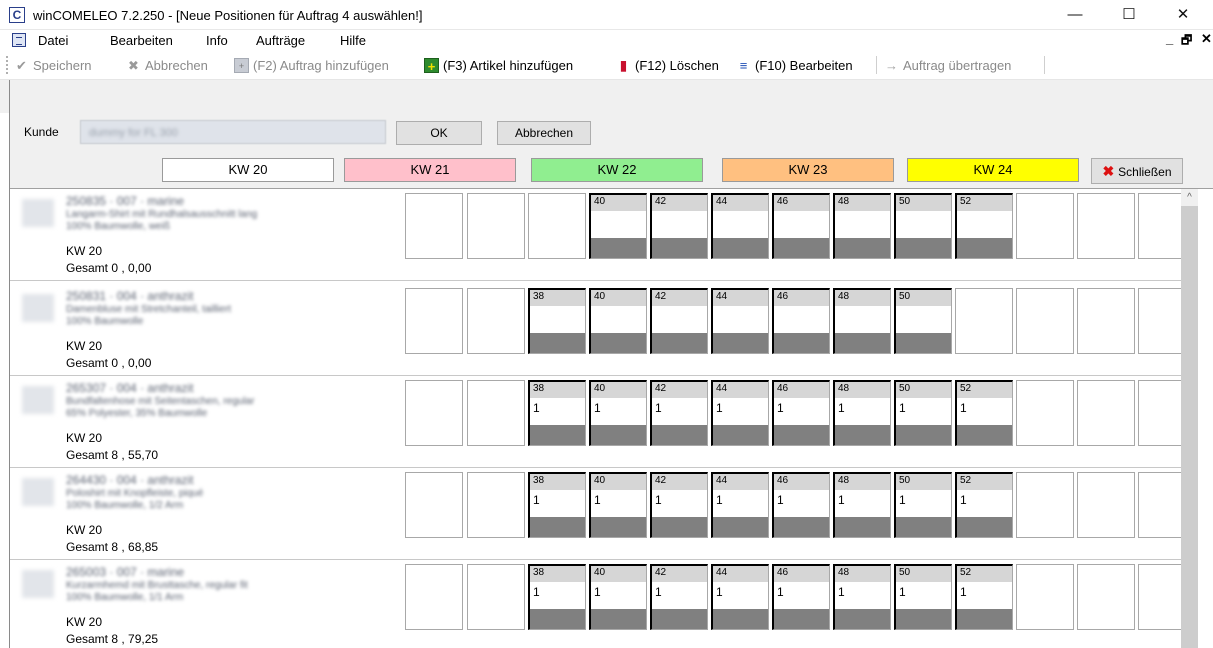 The image size is (1213, 648). Describe the element at coordinates (667, 65) in the screenshot. I see `delete-button: ▮ (F12) Löschen` at that location.